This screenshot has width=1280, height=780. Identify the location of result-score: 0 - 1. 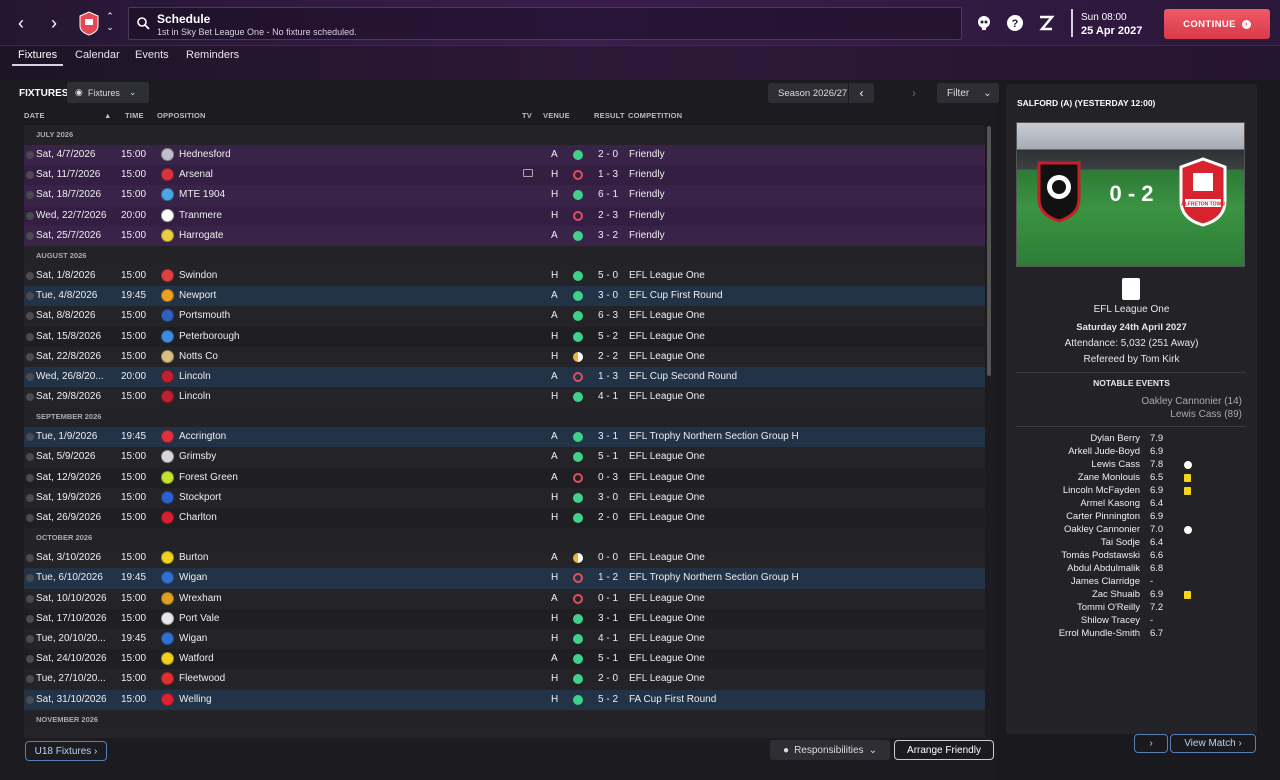
(608, 598).